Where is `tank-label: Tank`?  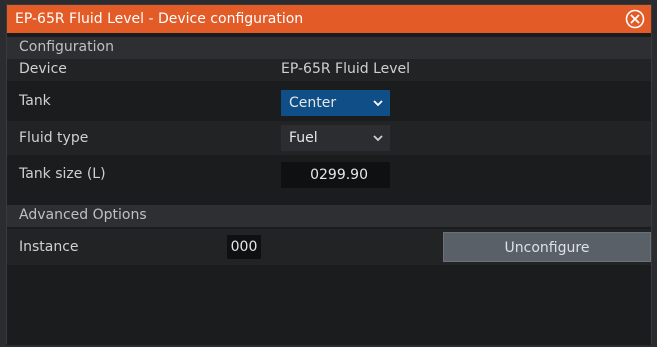
tank-label: Tank is located at coordinates (35, 101).